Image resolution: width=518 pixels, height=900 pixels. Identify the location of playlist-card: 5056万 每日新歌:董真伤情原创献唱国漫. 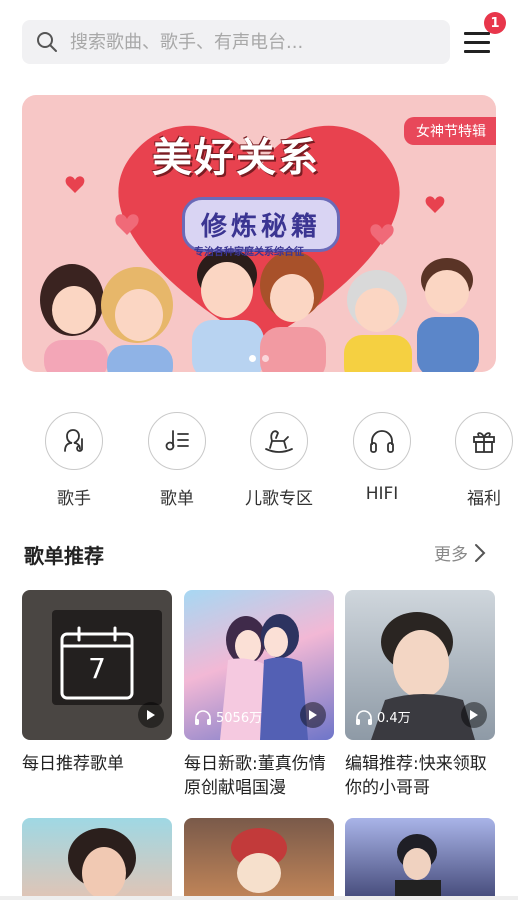
(259, 695).